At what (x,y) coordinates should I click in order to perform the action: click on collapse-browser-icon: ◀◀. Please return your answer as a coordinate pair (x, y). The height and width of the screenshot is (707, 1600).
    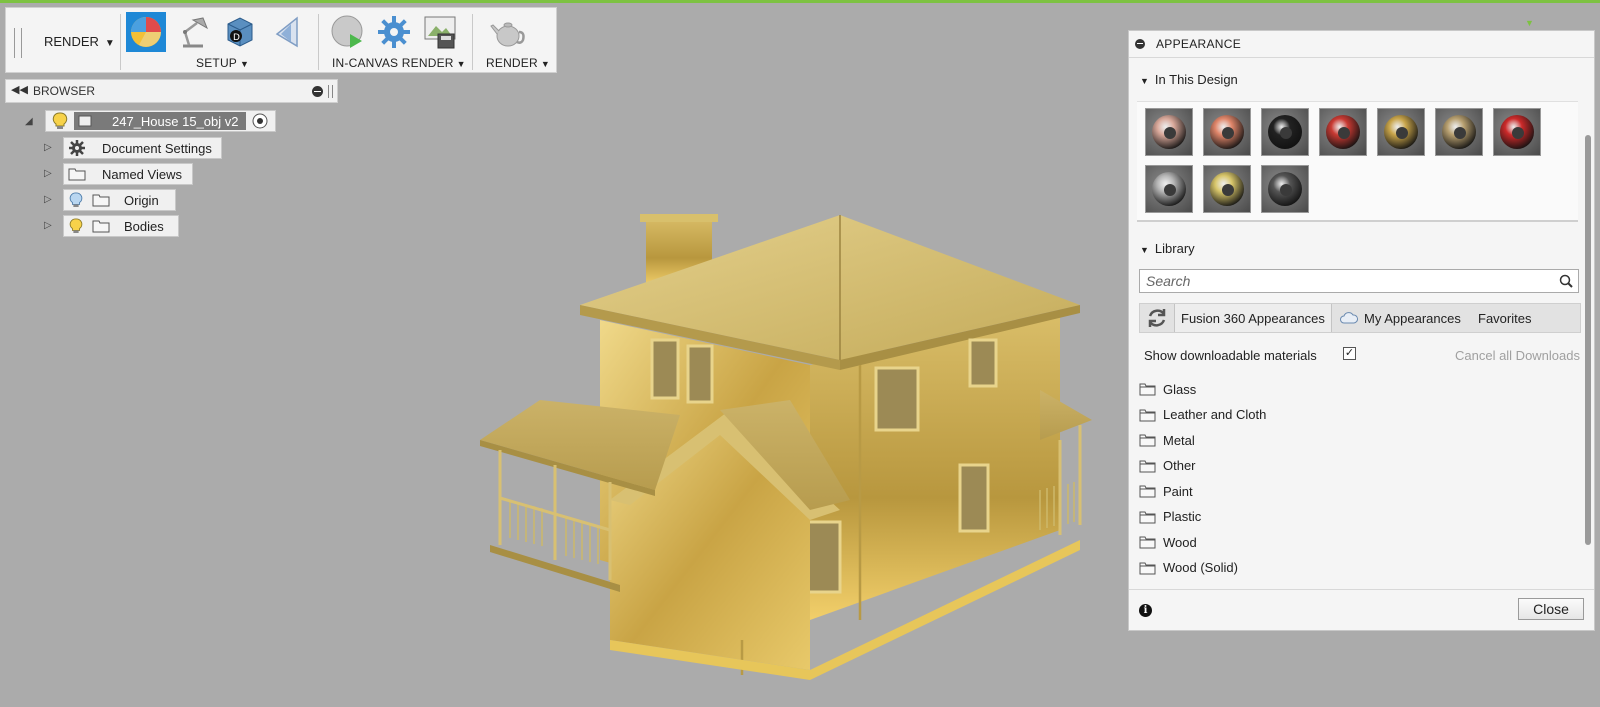
    Looking at the image, I should click on (19, 89).